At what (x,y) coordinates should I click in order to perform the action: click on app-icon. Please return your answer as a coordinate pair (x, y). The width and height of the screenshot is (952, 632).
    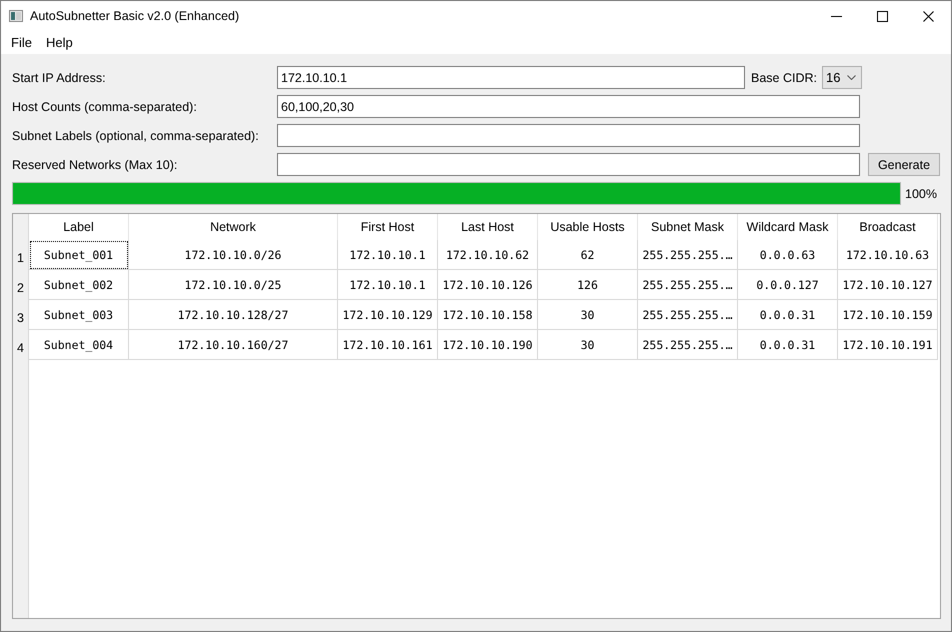
    Looking at the image, I should click on (16, 16).